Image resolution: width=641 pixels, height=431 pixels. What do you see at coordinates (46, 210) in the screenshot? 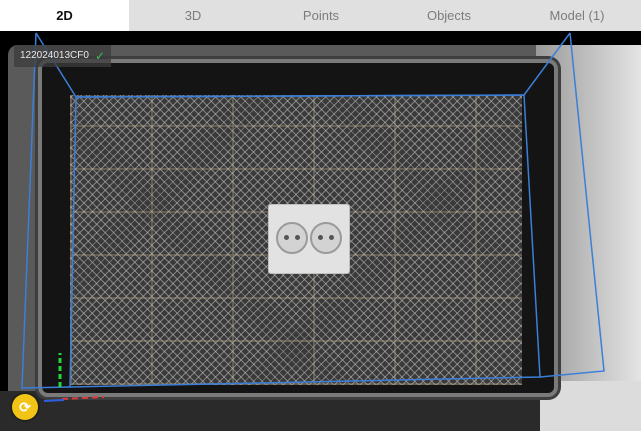
I see `workspace-left-edge` at bounding box center [46, 210].